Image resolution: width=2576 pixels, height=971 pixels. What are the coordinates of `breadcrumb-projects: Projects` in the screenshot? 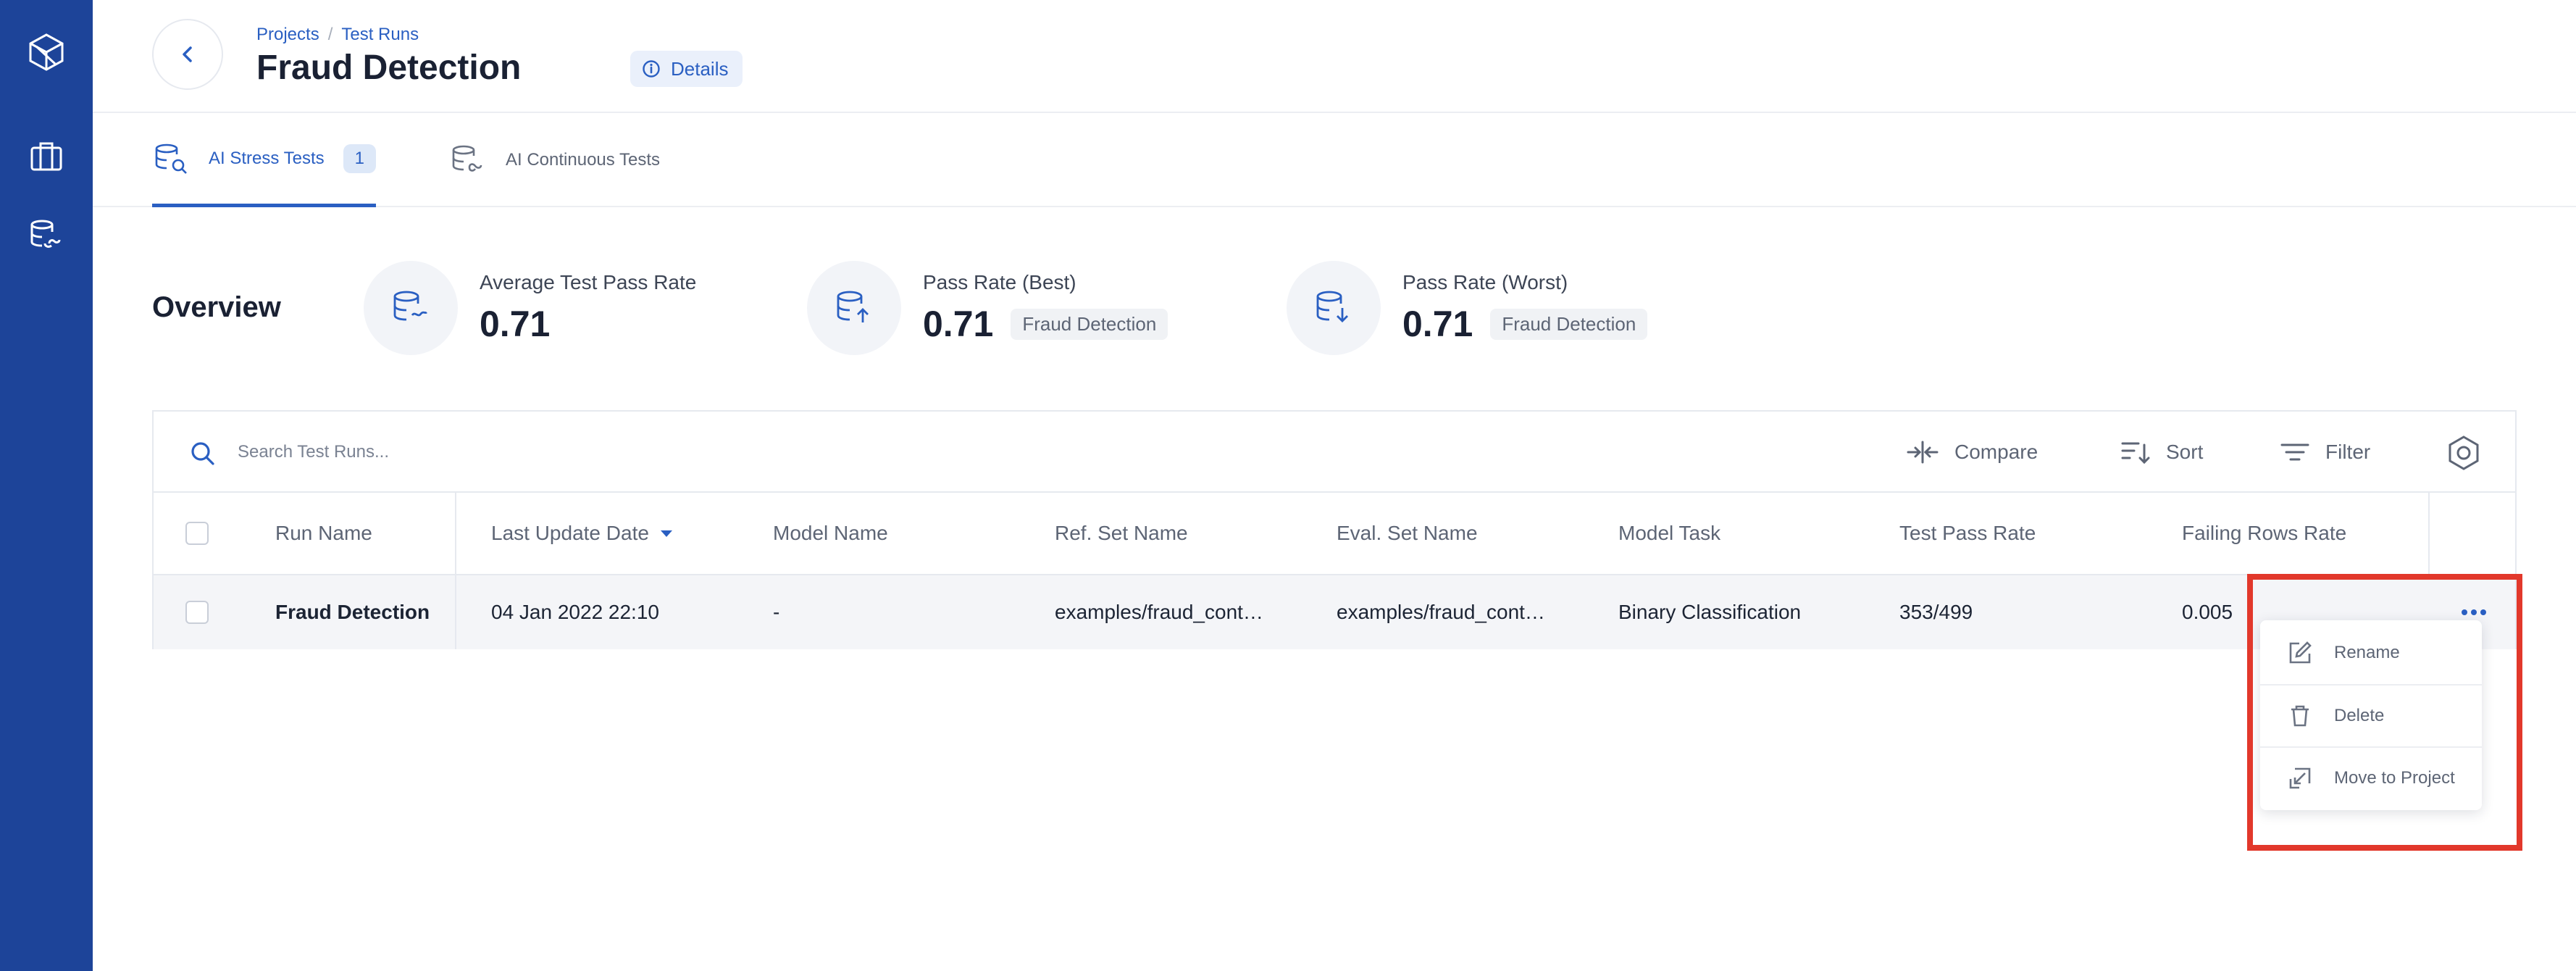 It's located at (287, 35).